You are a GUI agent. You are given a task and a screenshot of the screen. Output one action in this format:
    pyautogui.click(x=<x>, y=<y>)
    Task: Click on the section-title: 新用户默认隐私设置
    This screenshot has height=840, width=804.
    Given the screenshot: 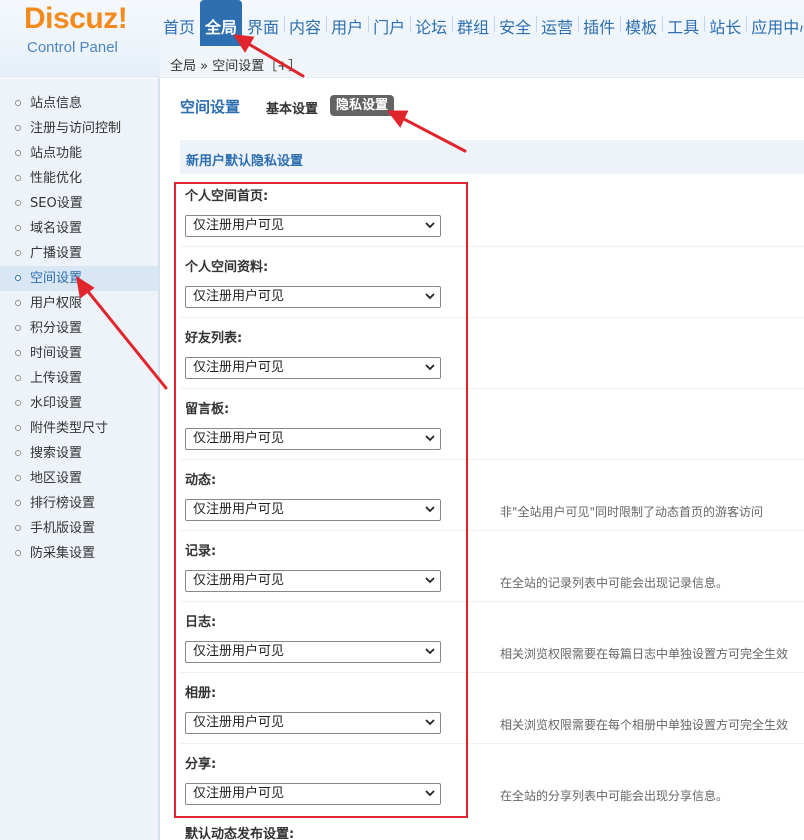 What is the action you would take?
    pyautogui.click(x=245, y=161)
    